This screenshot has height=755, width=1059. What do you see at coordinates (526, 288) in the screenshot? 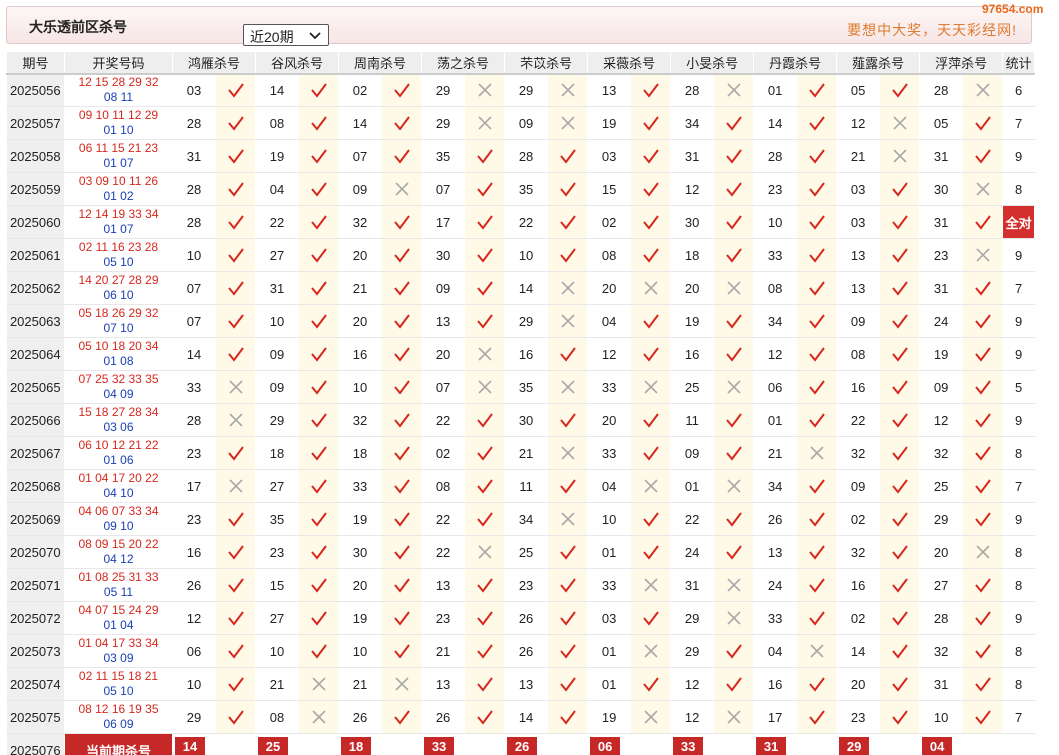
I see `kill-number: 14` at bounding box center [526, 288].